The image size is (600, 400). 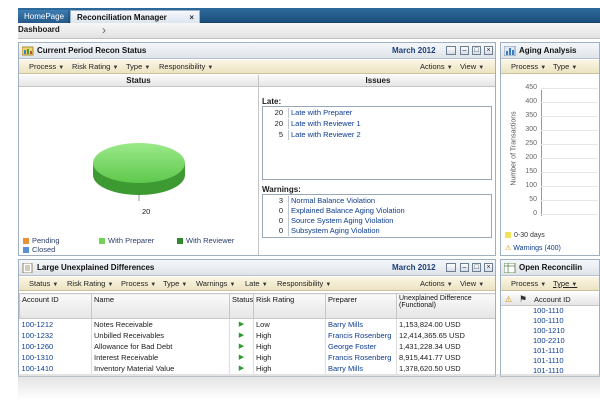 I want to click on account-id-link: 100-1212, so click(x=55, y=324).